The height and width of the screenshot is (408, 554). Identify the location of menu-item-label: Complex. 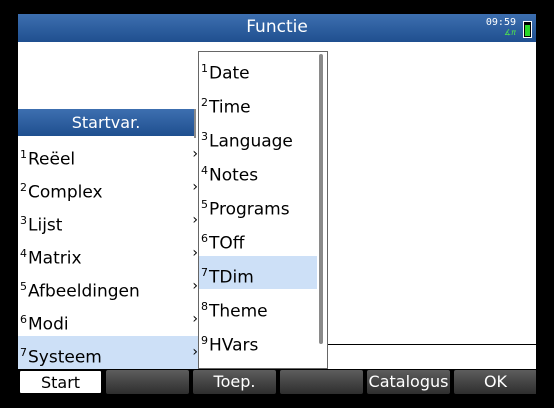
(65, 192).